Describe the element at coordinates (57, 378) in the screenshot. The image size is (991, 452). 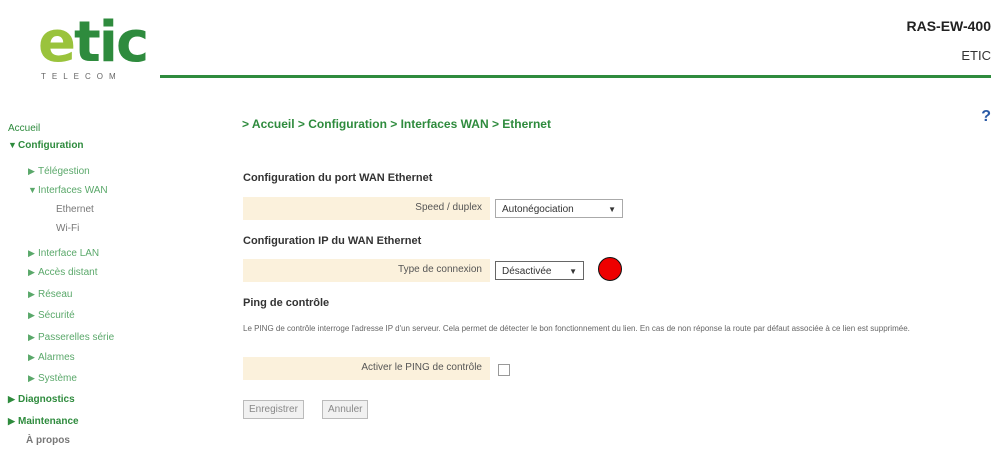
I see `sidebar-item-label: Système` at that location.